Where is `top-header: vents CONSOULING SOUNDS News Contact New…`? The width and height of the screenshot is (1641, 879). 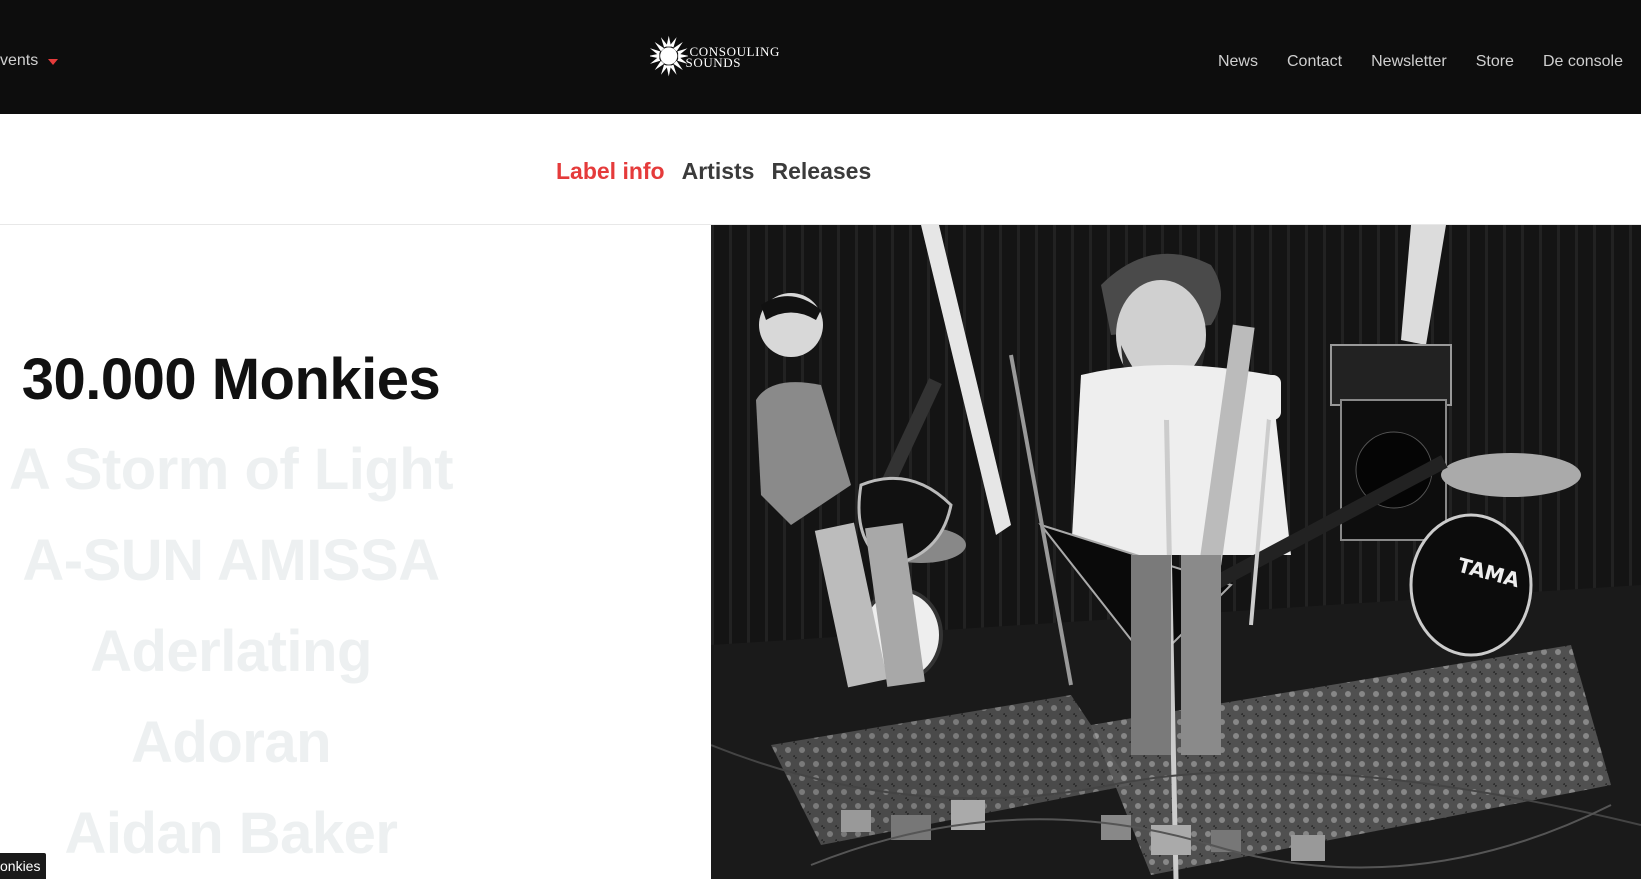 top-header: vents CONSOULING SOUNDS News Contact New… is located at coordinates (820, 57).